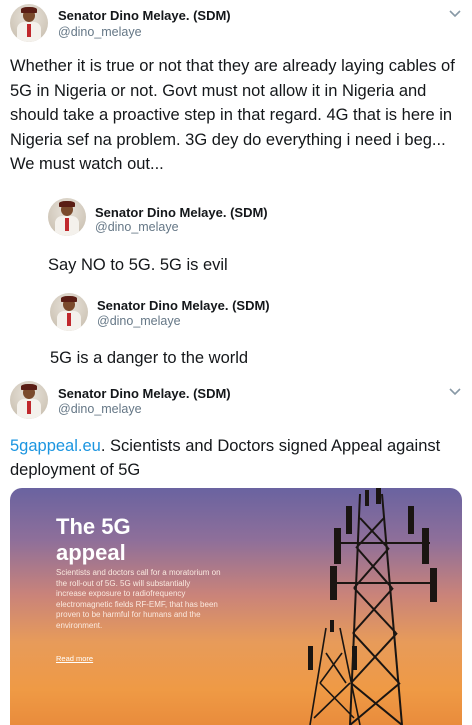  What do you see at coordinates (138, 265) in the screenshot?
I see `tweet-text: Say NO to 5G. 5G is evil` at bounding box center [138, 265].